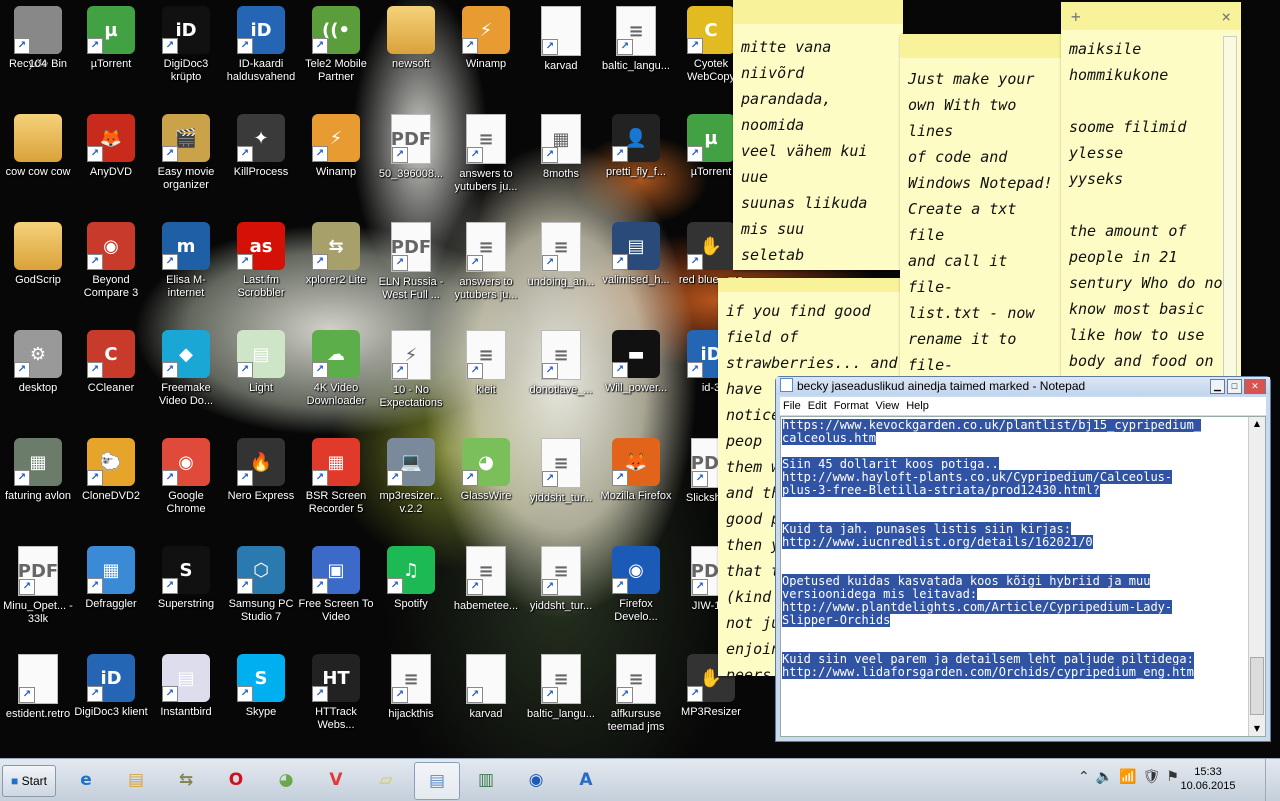  I want to click on network-icon: 📶, so click(1127, 777).